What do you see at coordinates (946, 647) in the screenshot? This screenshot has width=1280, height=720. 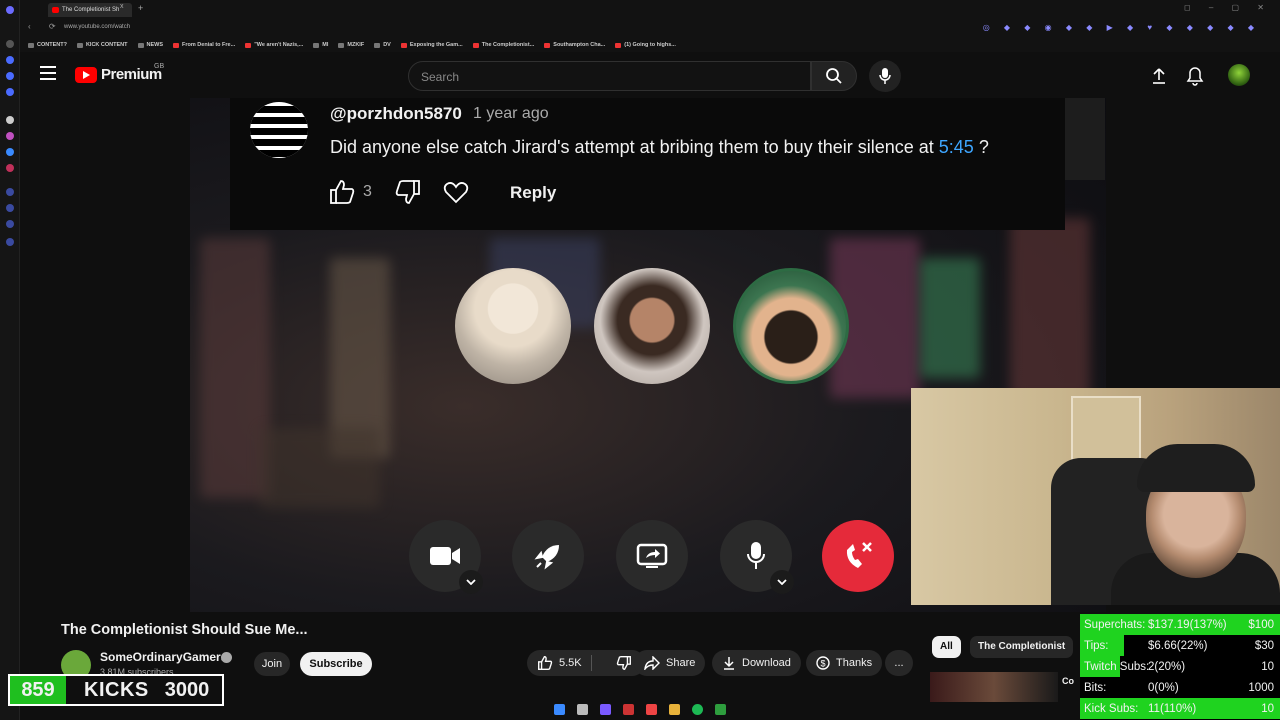 I see `chip-all: All` at bounding box center [946, 647].